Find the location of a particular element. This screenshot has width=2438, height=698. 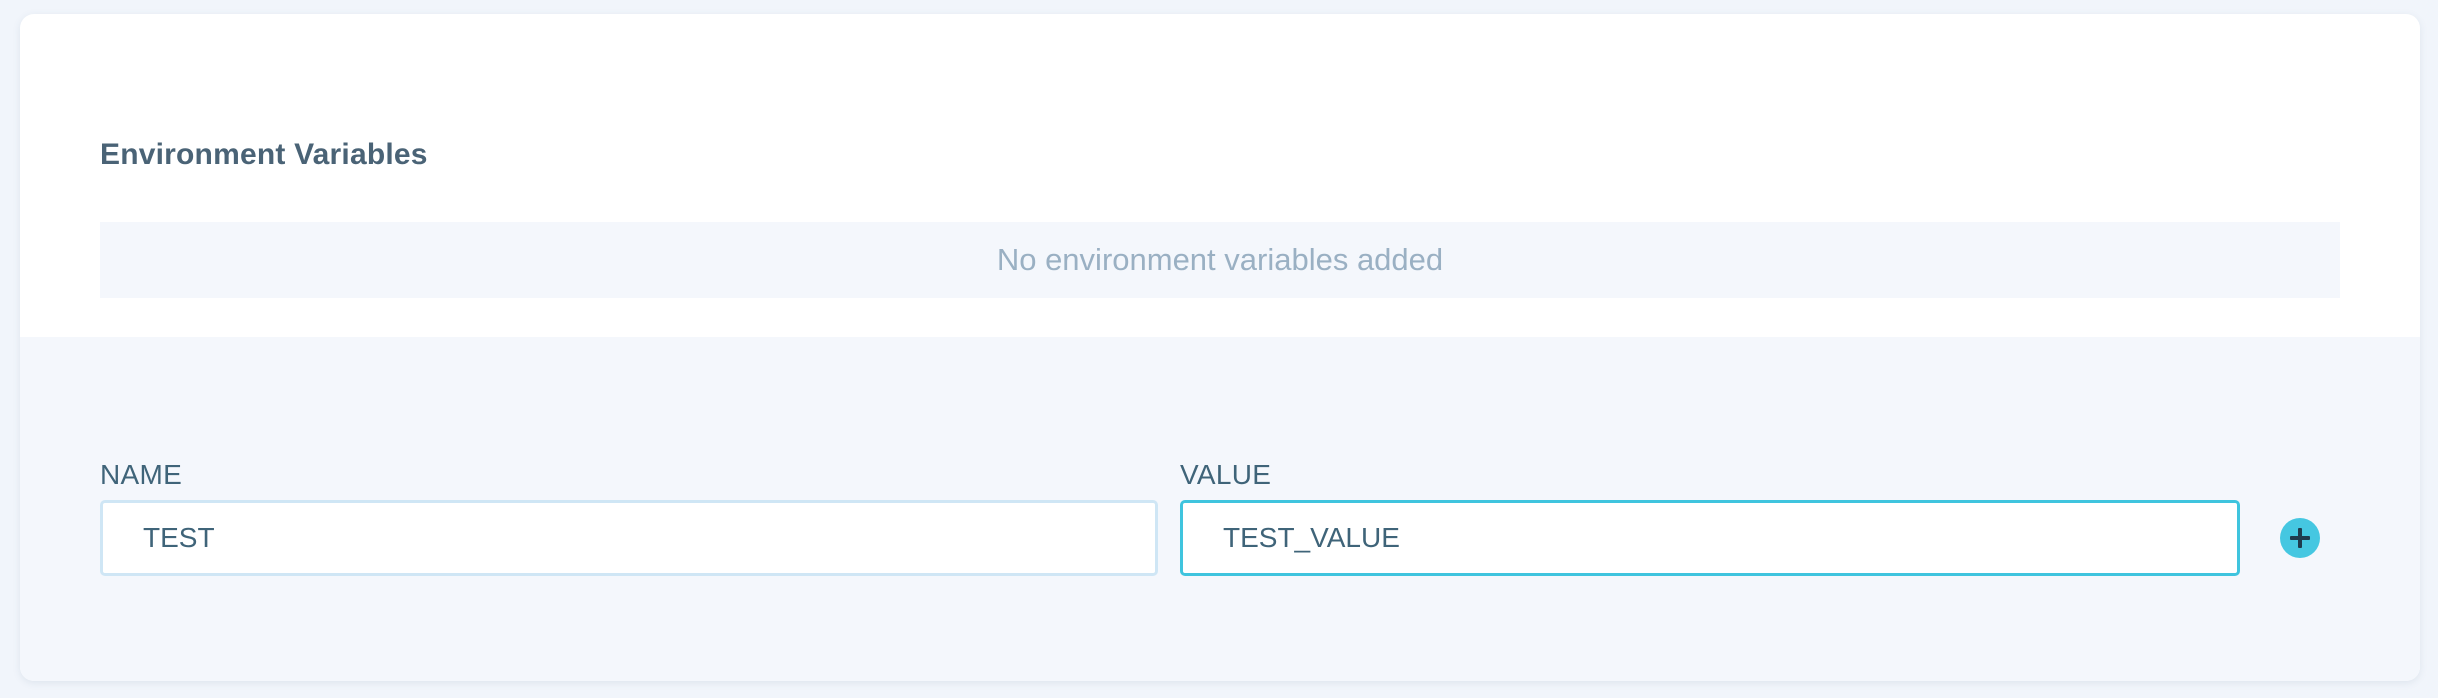

add-variable-button is located at coordinates (2300, 538).